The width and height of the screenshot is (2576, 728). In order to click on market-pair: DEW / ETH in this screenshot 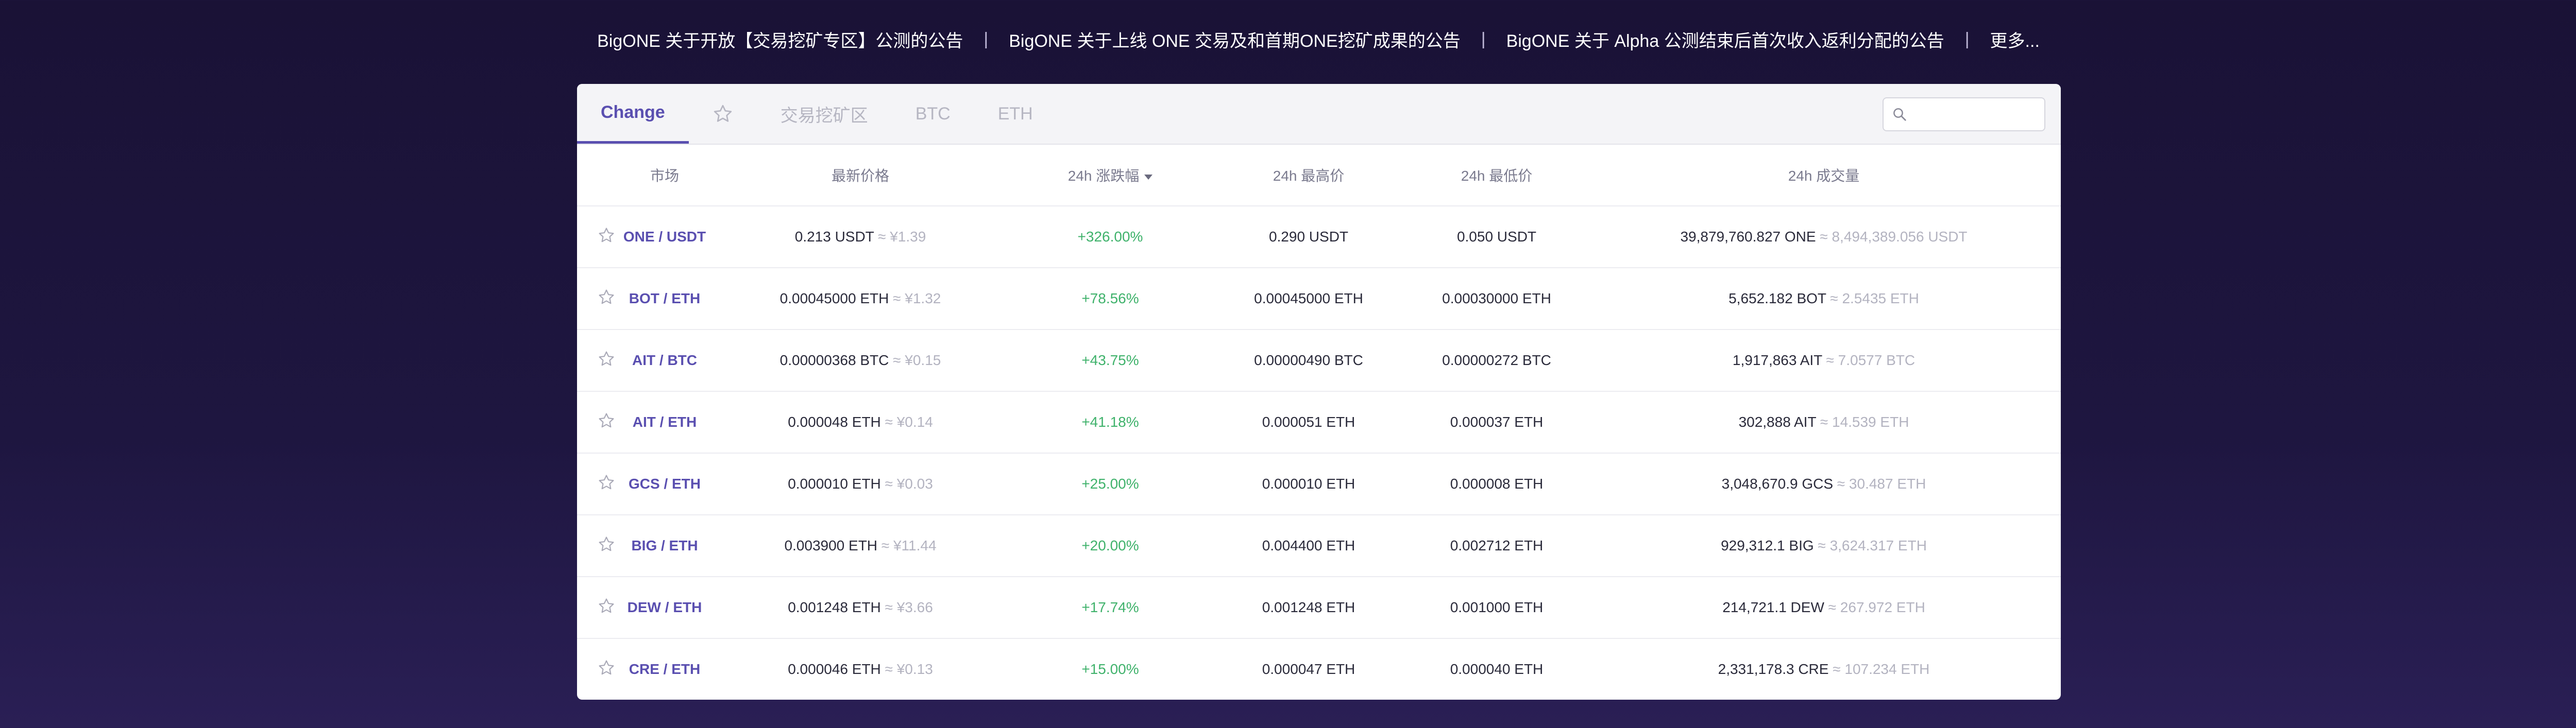, I will do `click(664, 608)`.